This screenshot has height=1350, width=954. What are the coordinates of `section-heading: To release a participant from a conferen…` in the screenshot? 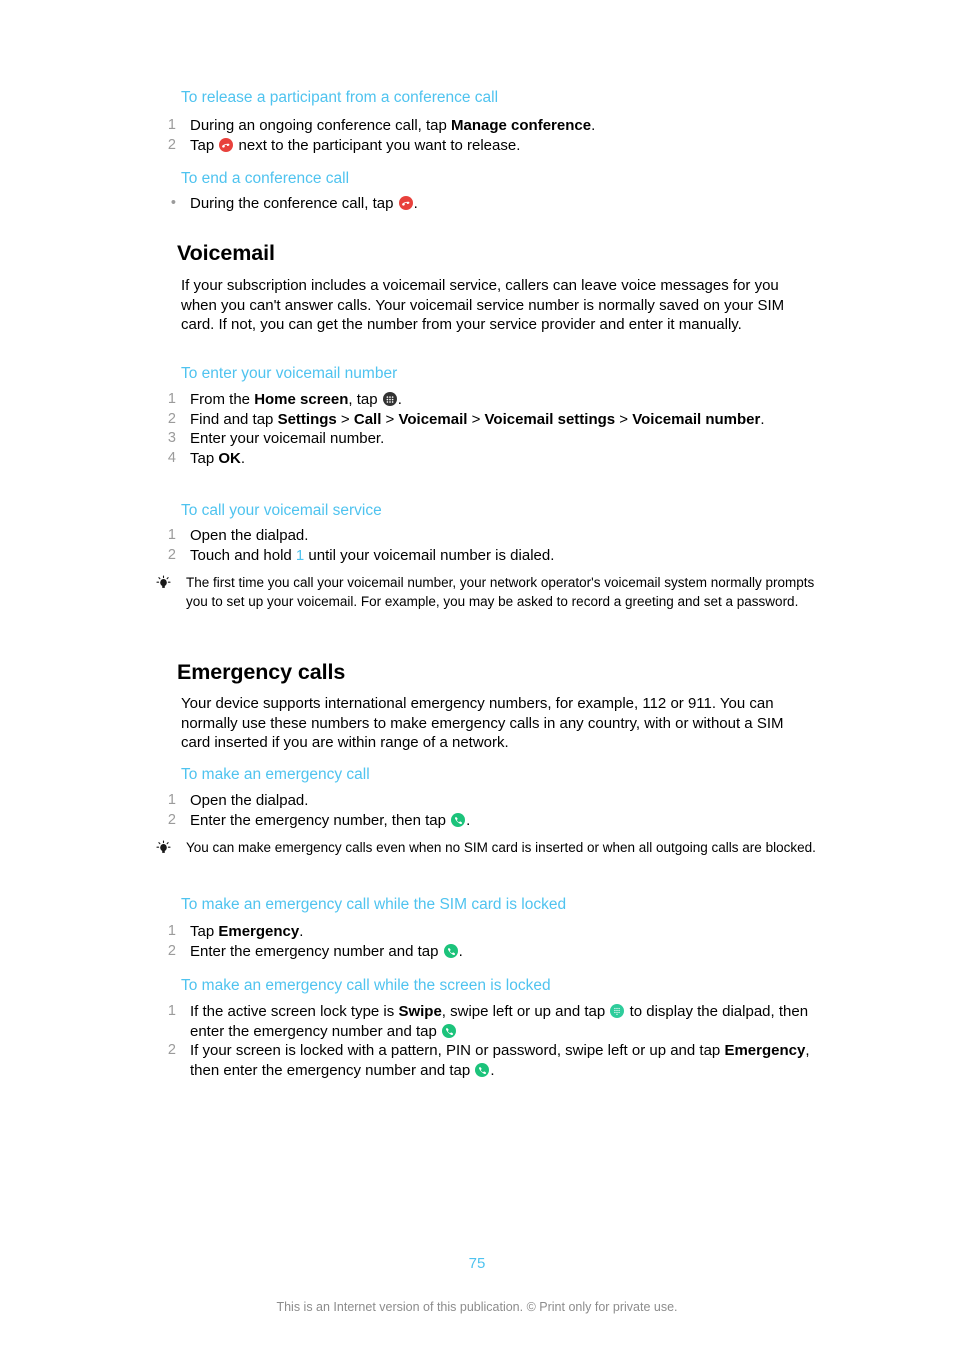 It's located at (340, 97).